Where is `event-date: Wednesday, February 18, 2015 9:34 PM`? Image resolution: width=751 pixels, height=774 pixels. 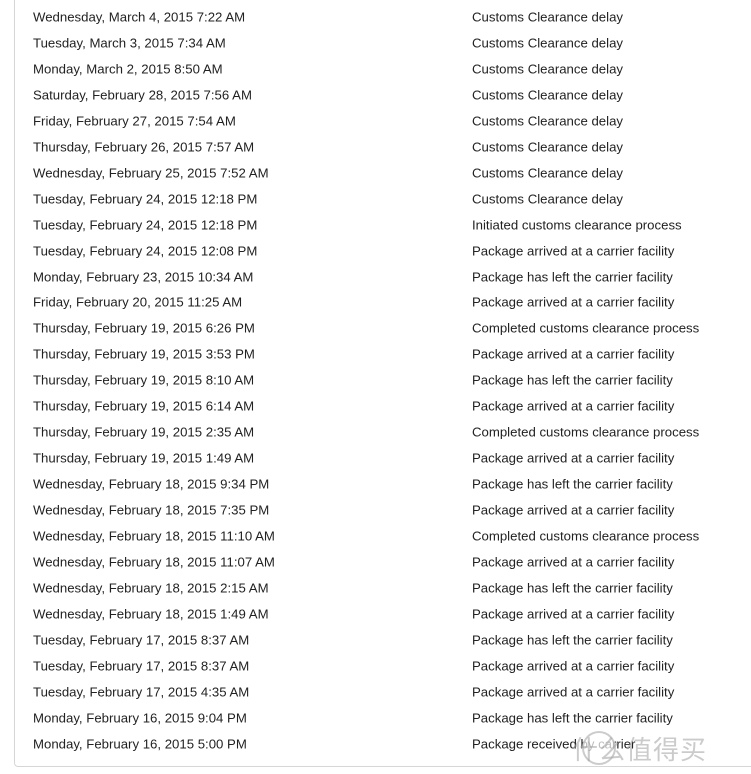 event-date: Wednesday, February 18, 2015 9:34 PM is located at coordinates (151, 484).